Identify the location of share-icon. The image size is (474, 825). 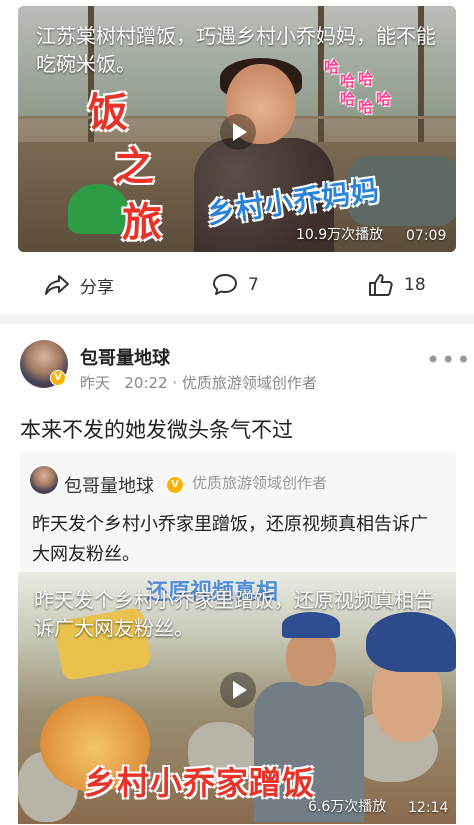
(57, 285).